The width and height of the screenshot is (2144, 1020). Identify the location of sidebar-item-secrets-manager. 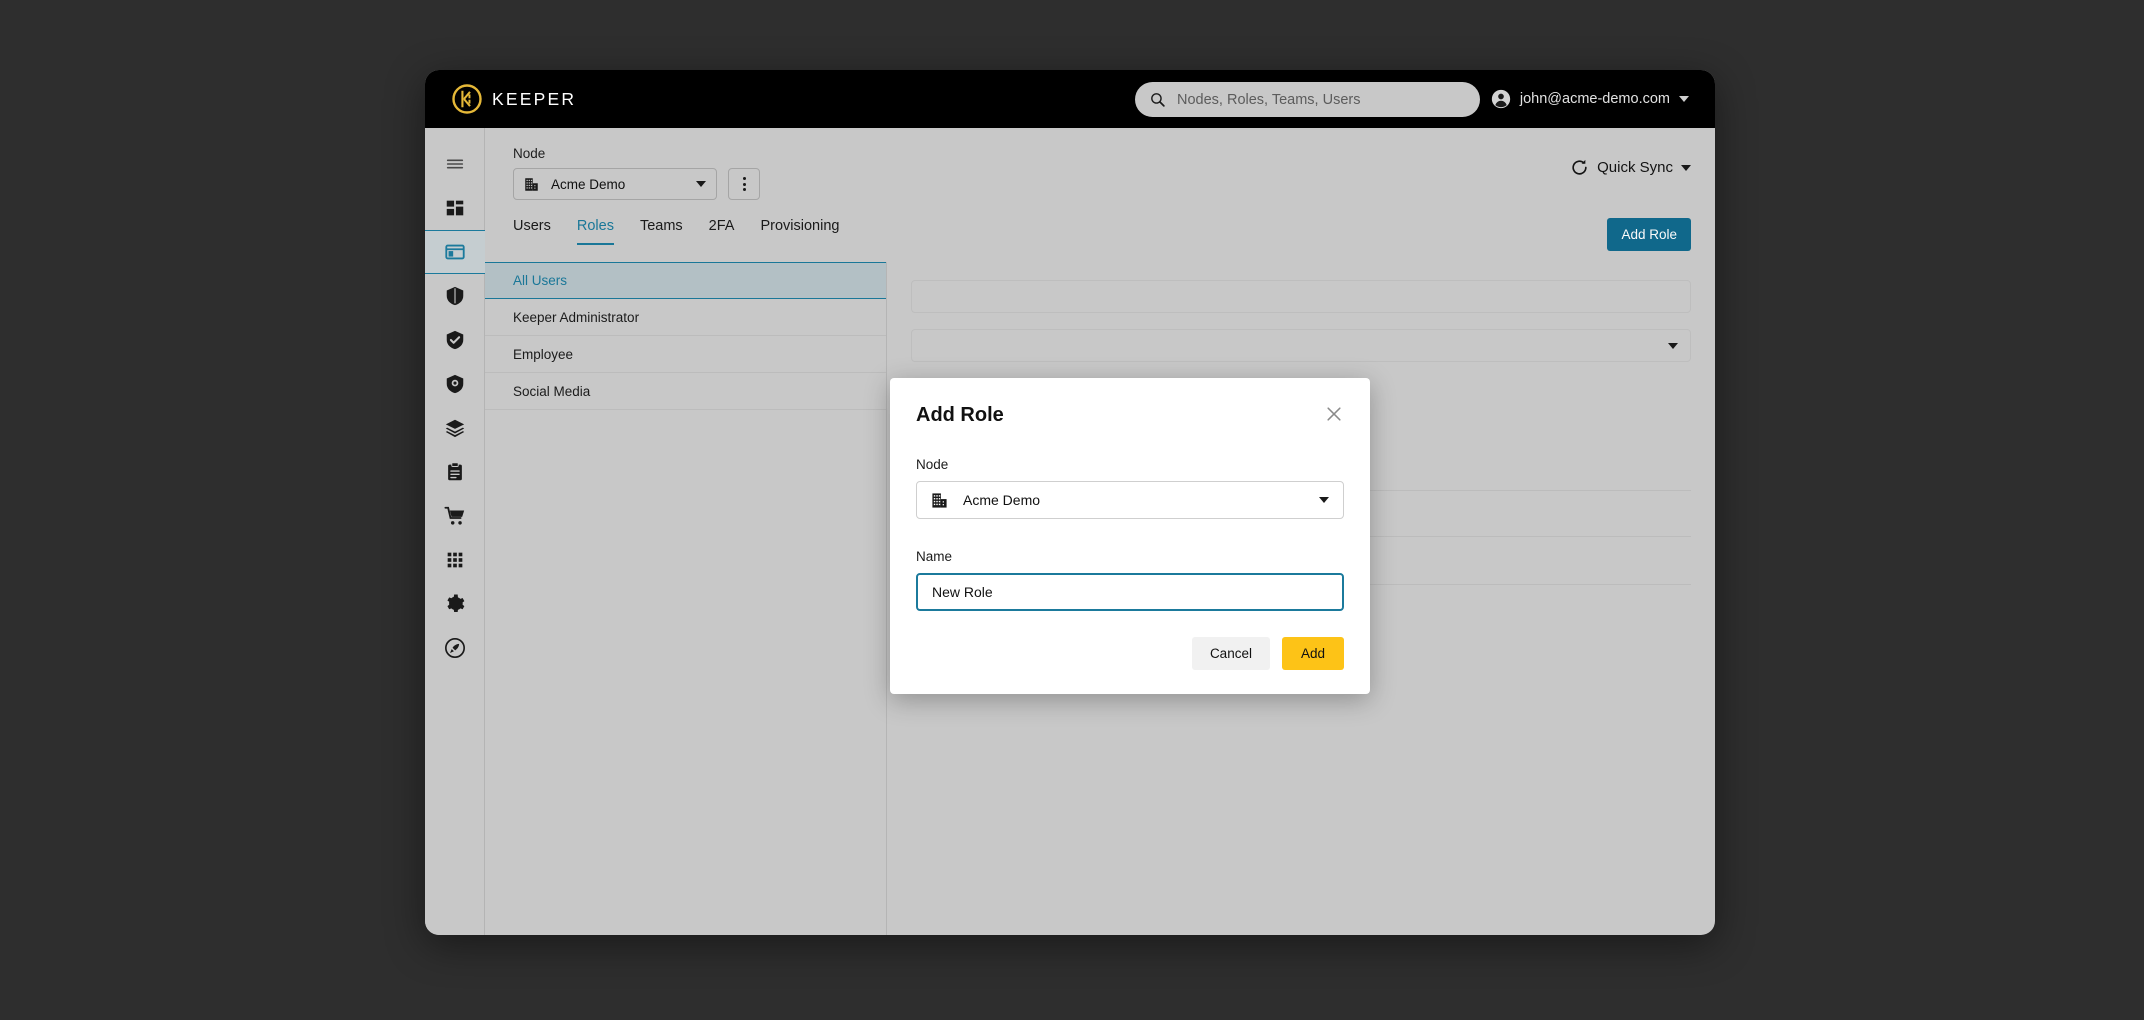
(455, 428).